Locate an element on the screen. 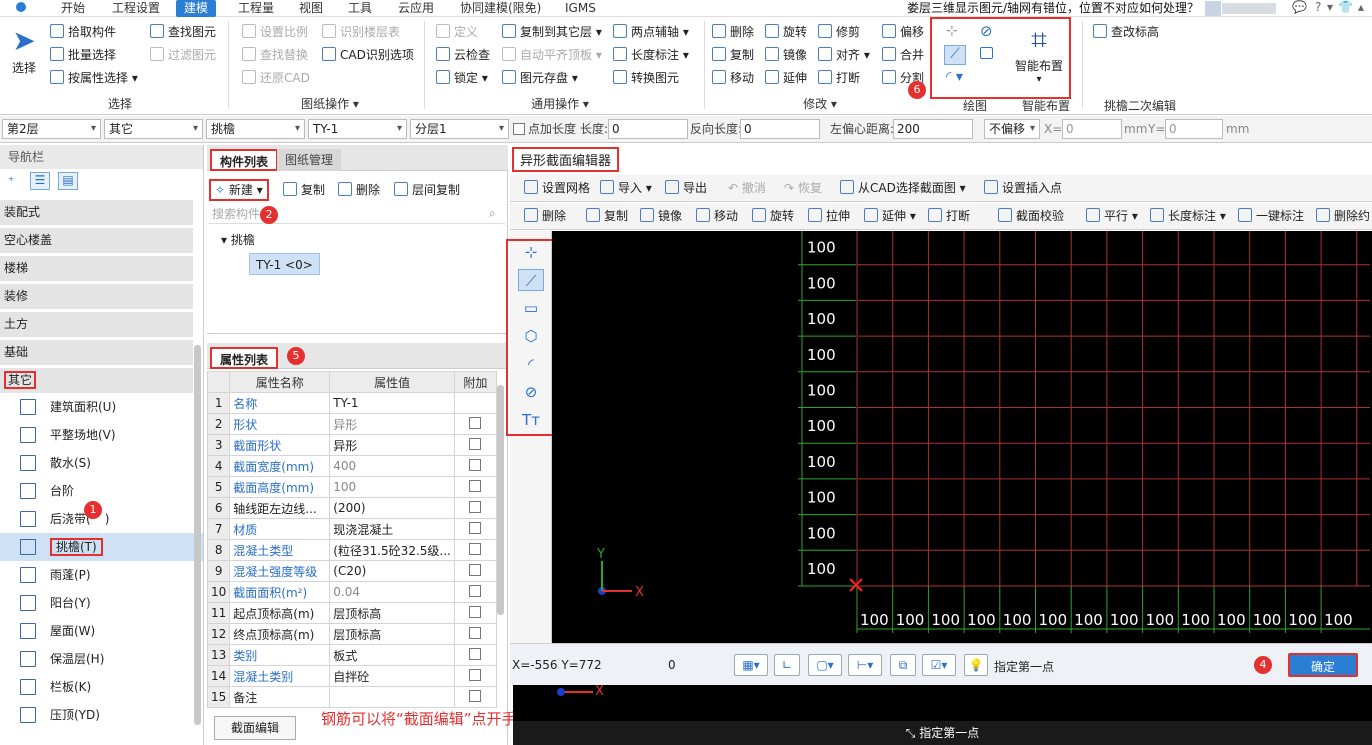 Image resolution: width=1372 pixels, height=745 pixels. property-row: 4 截面宽度(mm) 400 is located at coordinates (352, 466).